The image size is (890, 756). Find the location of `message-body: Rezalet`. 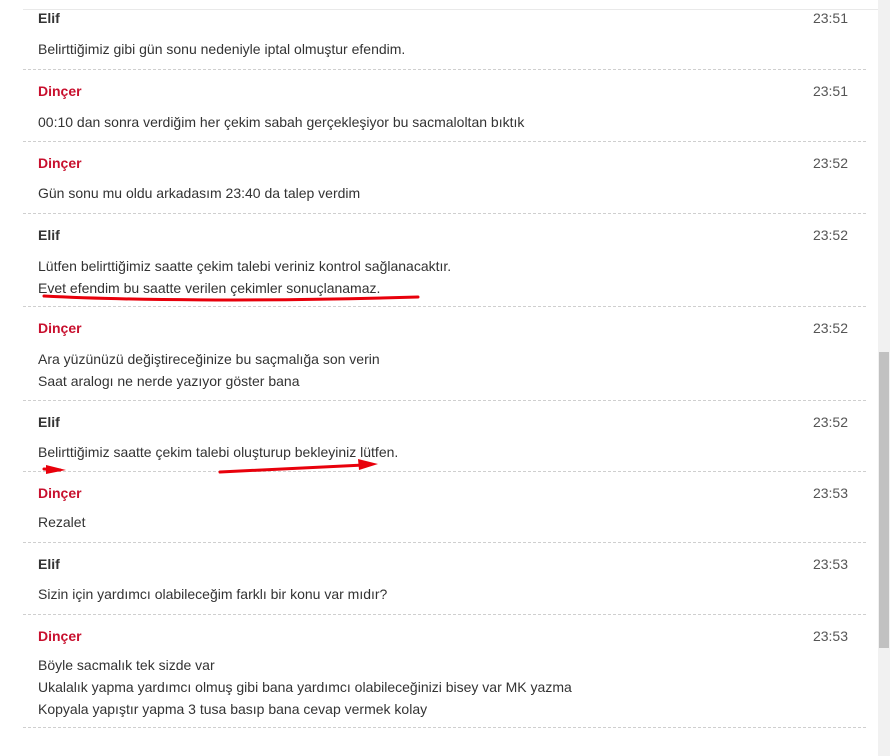

message-body: Rezalet is located at coordinates (61, 522).